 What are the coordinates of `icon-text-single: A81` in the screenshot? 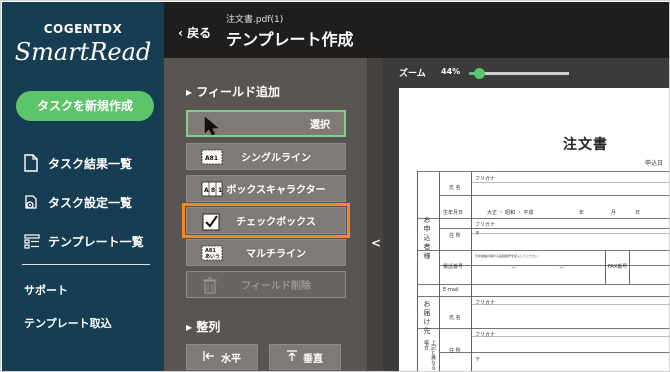 It's located at (211, 158).